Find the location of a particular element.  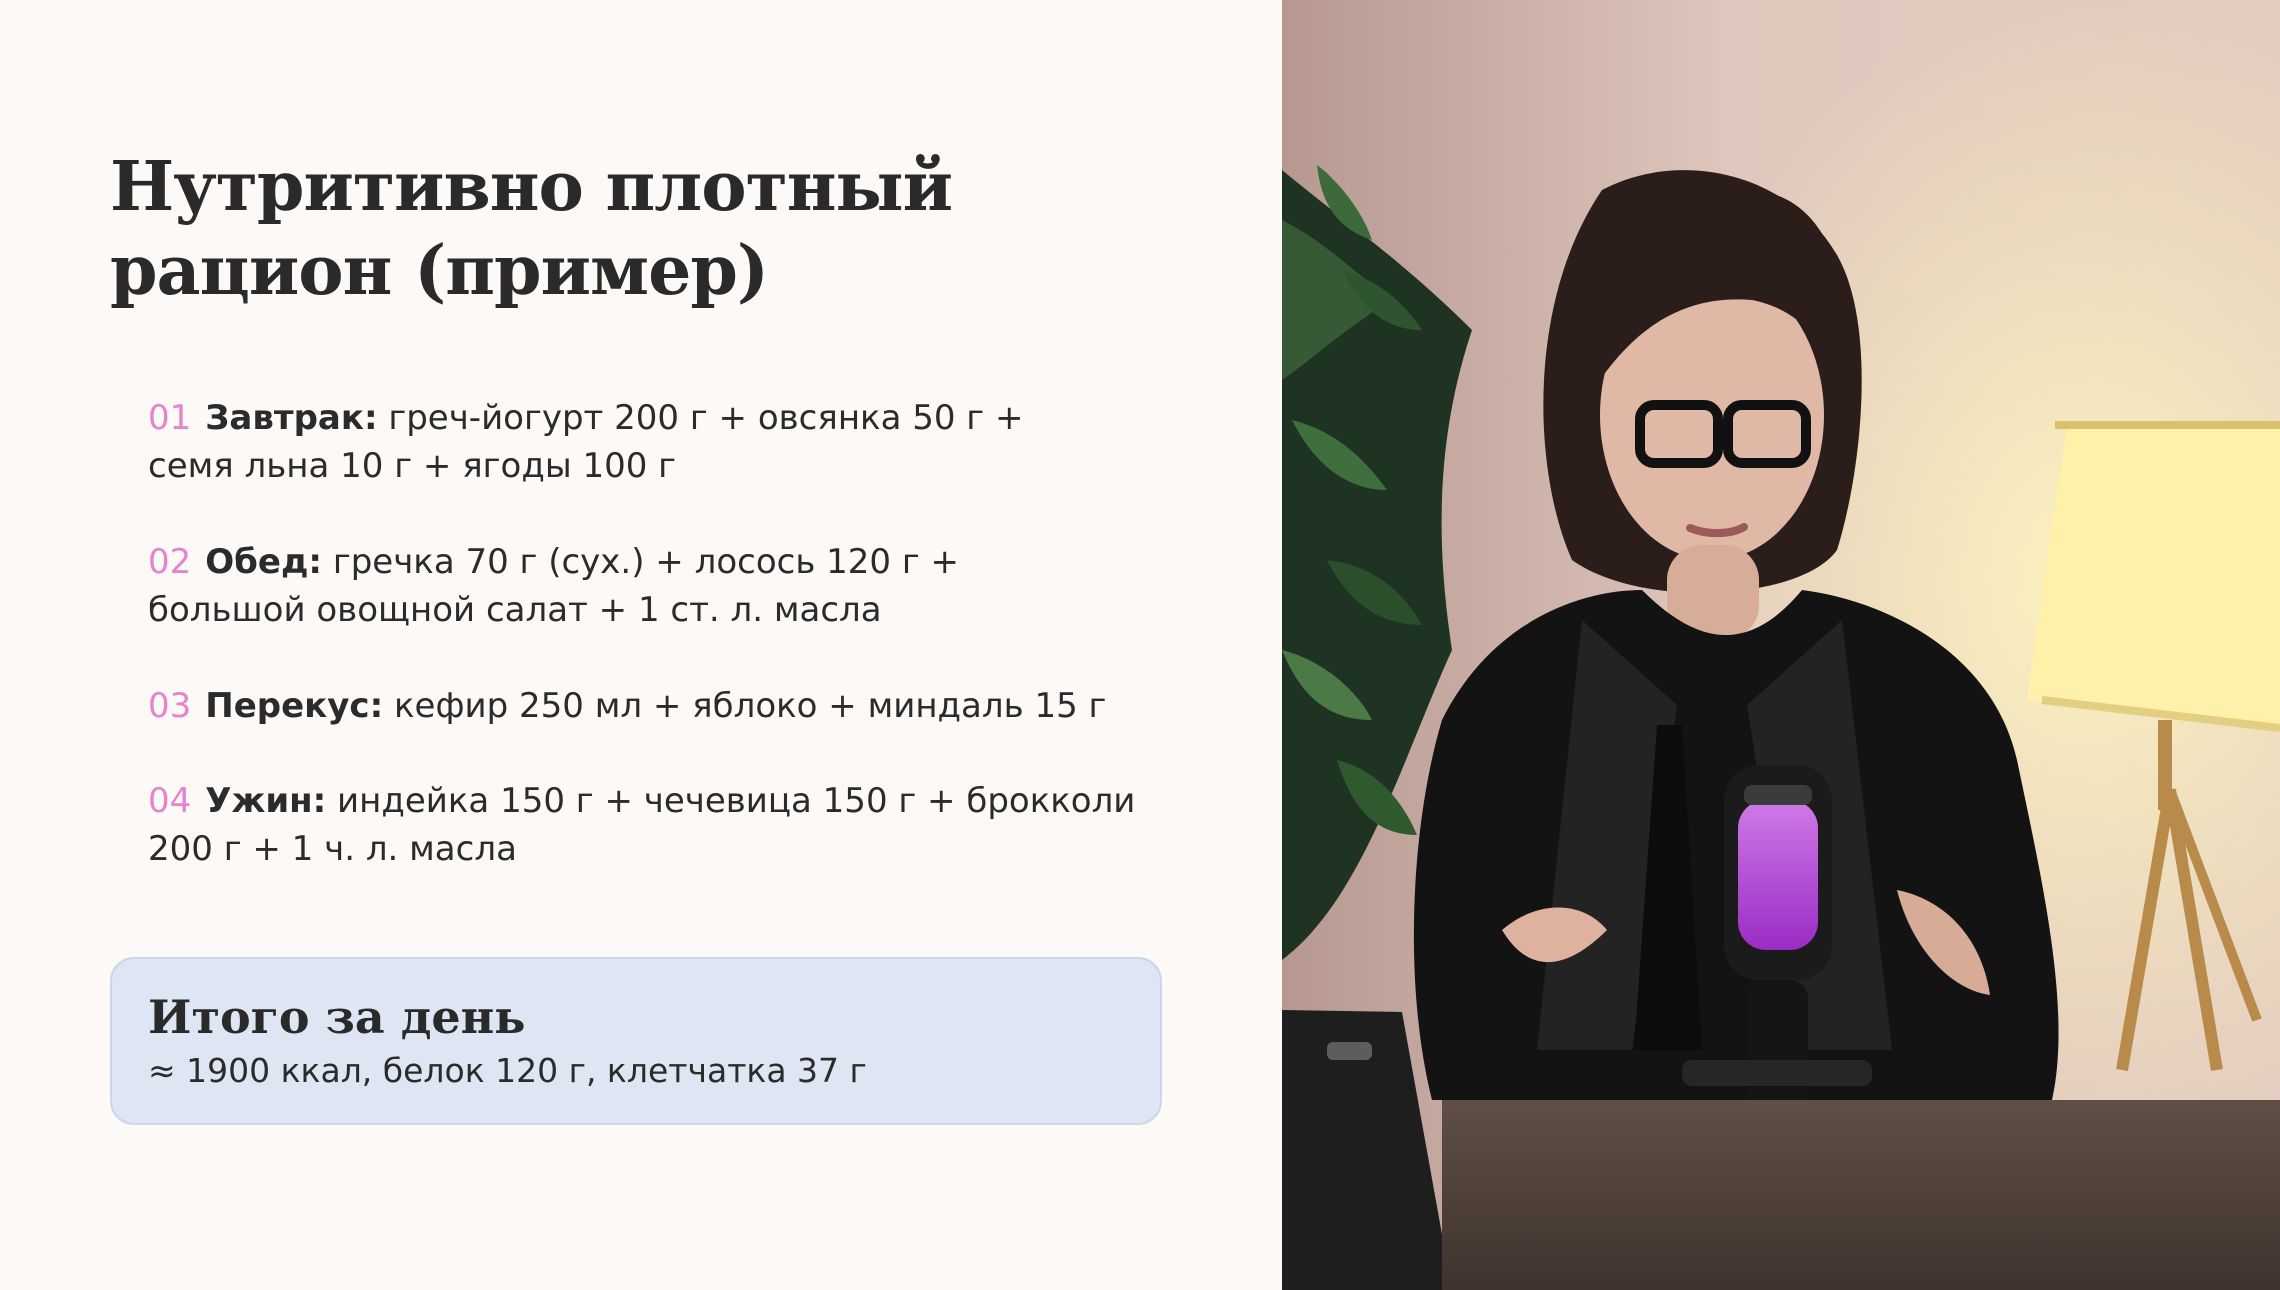

meal-label: Завтрак: is located at coordinates (291, 418).